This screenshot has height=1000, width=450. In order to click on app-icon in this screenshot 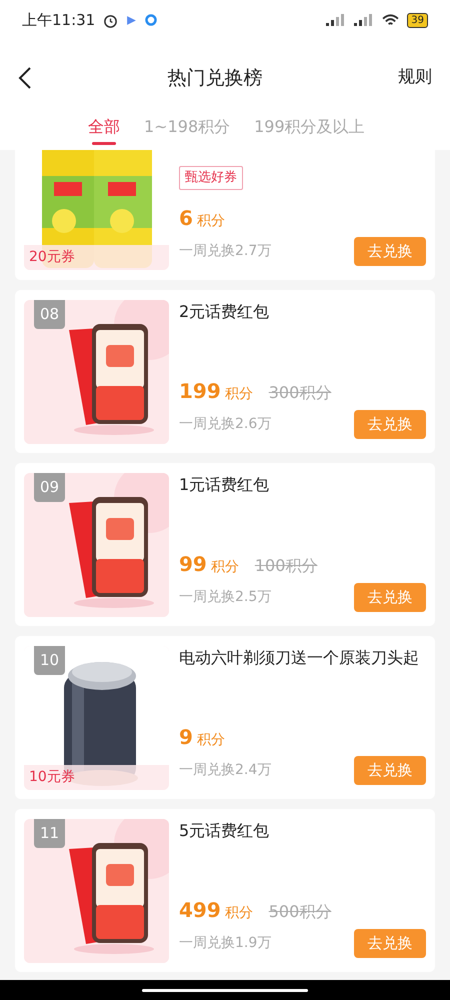, I will do `click(151, 20)`.